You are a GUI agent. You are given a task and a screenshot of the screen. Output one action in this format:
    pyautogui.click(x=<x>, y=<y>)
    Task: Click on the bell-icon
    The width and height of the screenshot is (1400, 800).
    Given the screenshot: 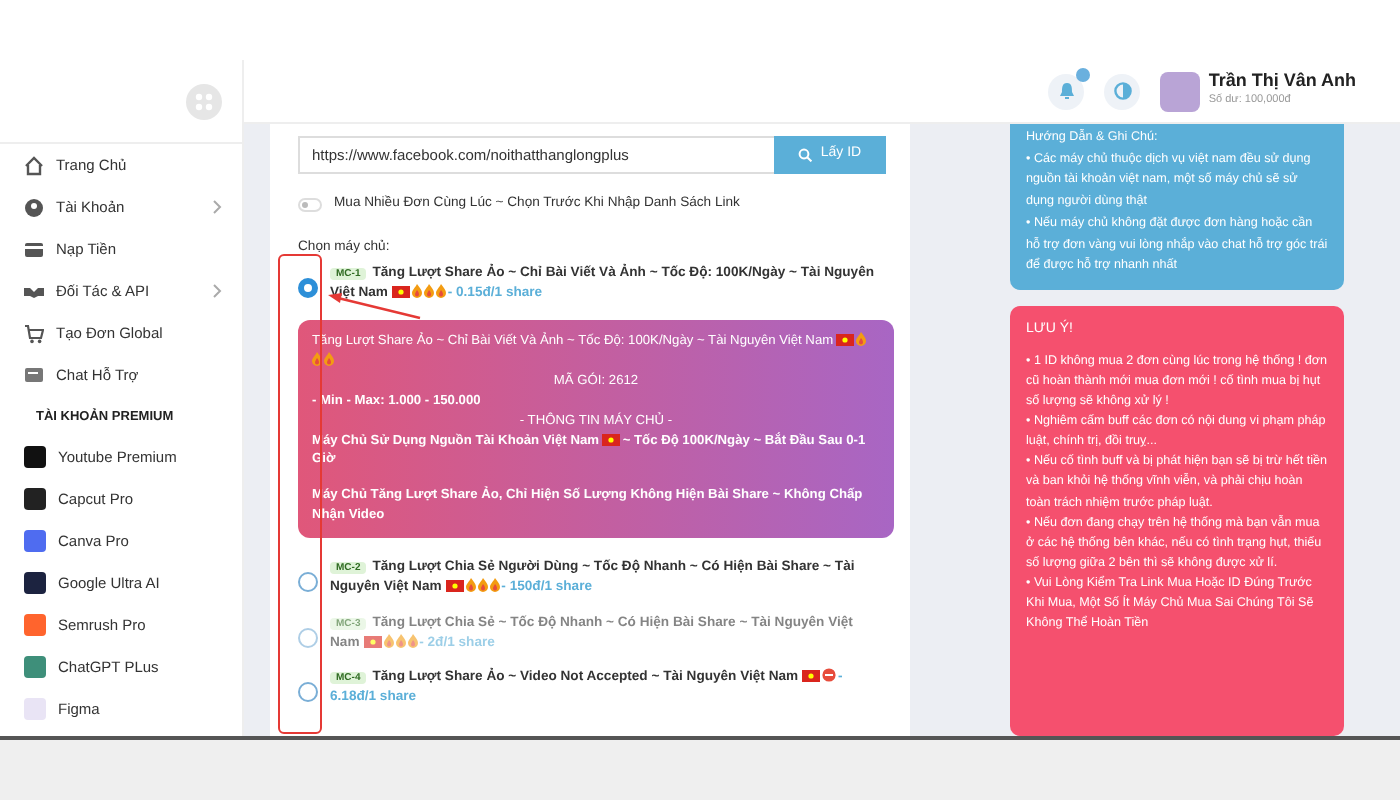 What is the action you would take?
    pyautogui.click(x=1066, y=91)
    